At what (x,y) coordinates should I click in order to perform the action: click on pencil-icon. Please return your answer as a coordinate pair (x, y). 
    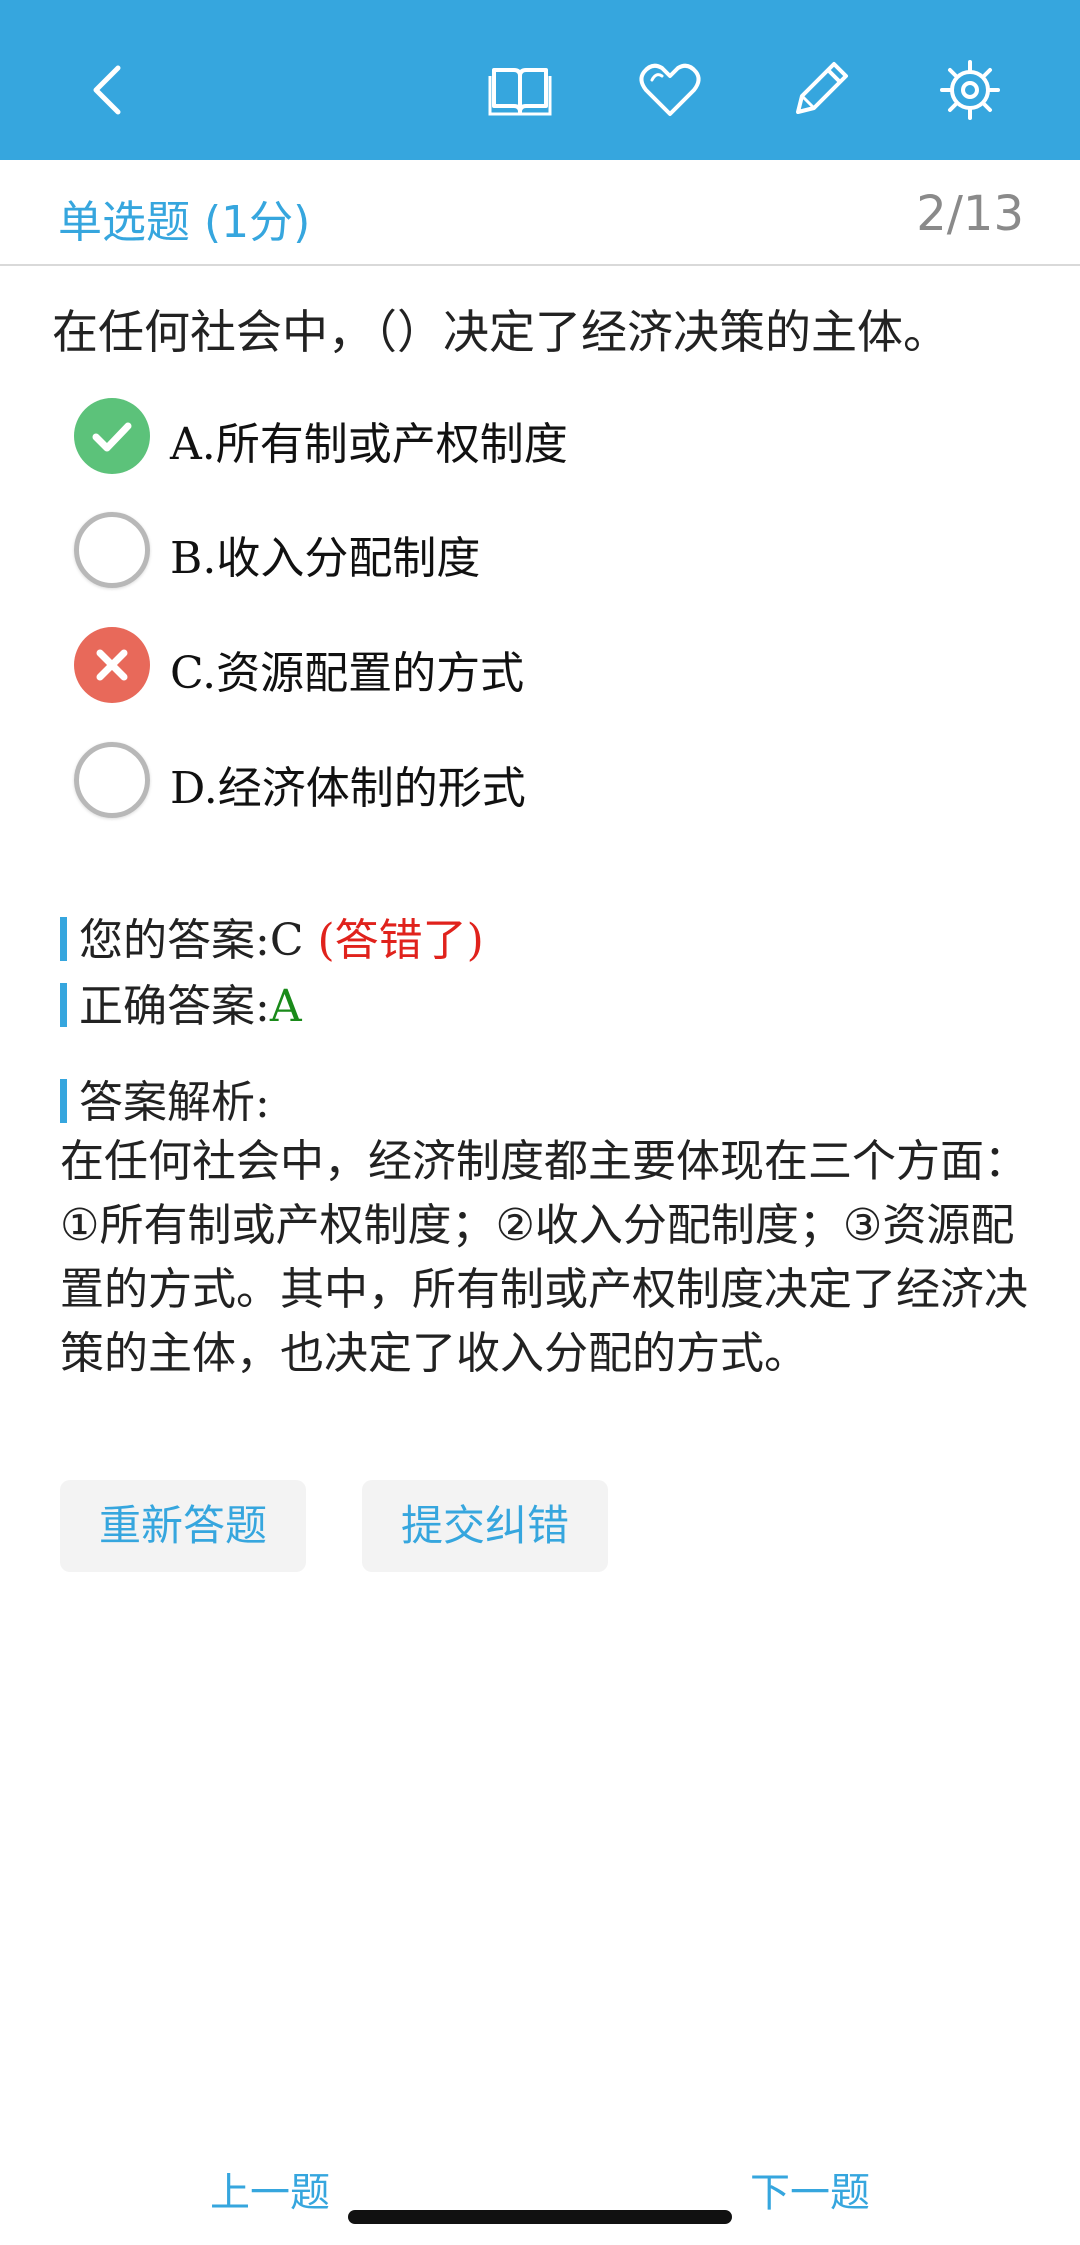
    Looking at the image, I should click on (820, 90).